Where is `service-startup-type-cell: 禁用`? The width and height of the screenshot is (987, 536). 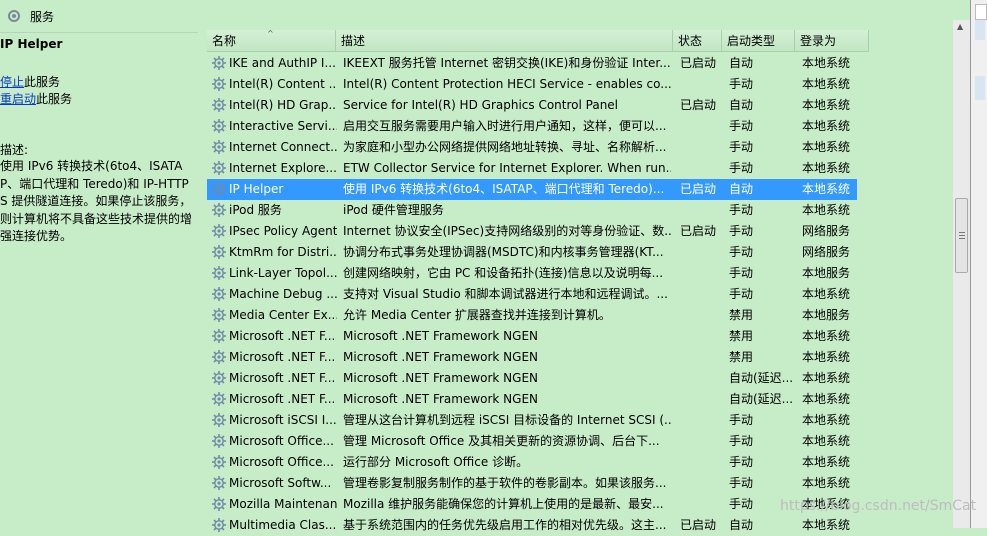 service-startup-type-cell: 禁用 is located at coordinates (741, 357).